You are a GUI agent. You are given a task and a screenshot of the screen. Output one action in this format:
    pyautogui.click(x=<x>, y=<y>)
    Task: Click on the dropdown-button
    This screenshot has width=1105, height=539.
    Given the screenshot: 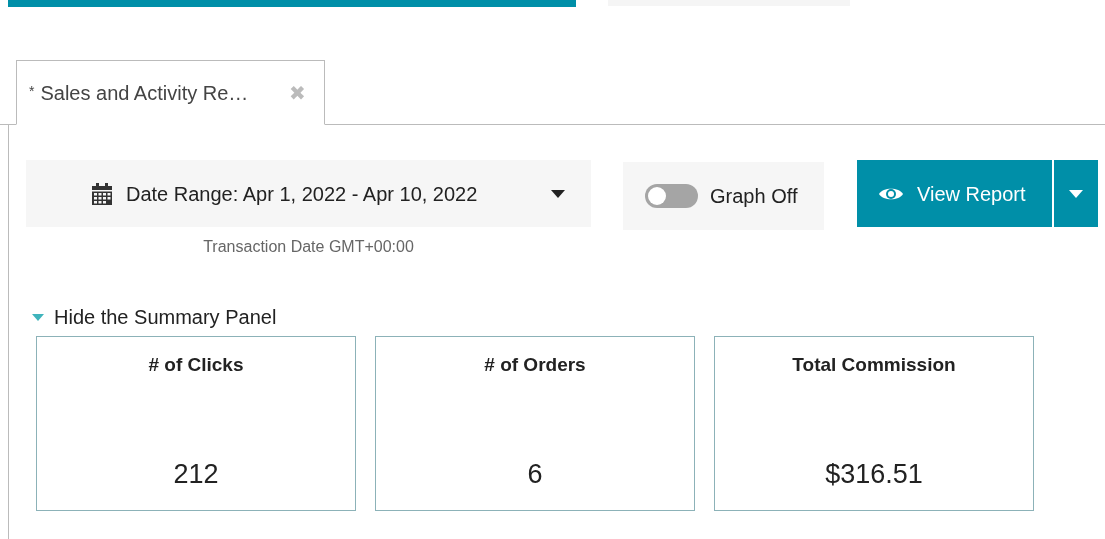 What is the action you would take?
    pyautogui.click(x=1076, y=193)
    